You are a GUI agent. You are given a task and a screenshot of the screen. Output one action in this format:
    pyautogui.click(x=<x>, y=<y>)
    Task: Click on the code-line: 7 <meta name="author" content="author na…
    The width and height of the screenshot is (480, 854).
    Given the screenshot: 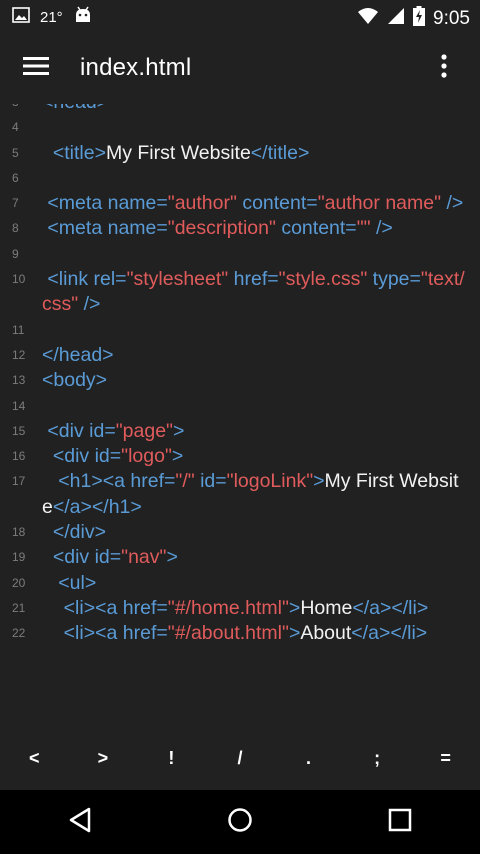 What is the action you would take?
    pyautogui.click(x=240, y=203)
    